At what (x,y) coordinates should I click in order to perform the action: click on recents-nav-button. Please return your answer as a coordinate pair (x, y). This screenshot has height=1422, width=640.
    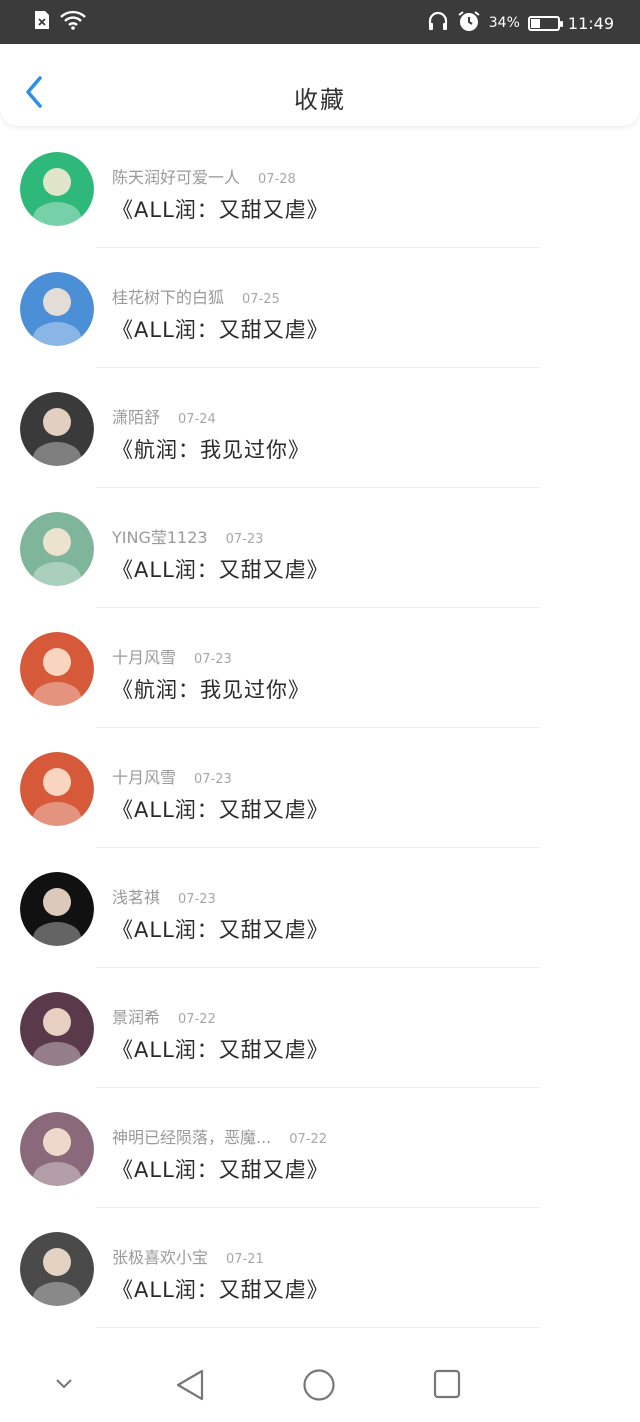
    Looking at the image, I should click on (447, 1386).